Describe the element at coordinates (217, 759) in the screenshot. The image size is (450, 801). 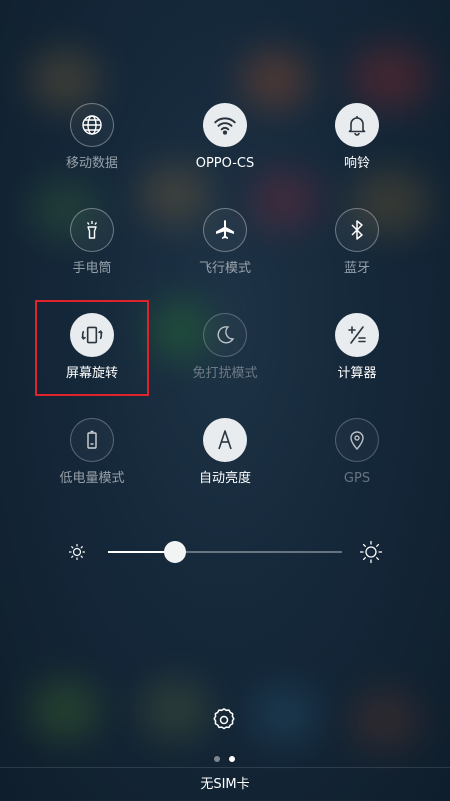
I see `page-indicator-dot` at that location.